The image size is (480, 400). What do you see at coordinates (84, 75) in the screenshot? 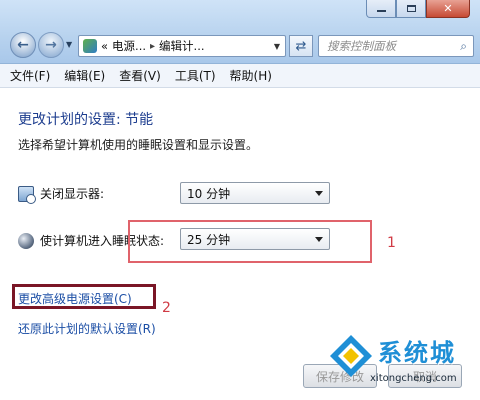
I see `menu-edit: 编辑(E)` at bounding box center [84, 75].